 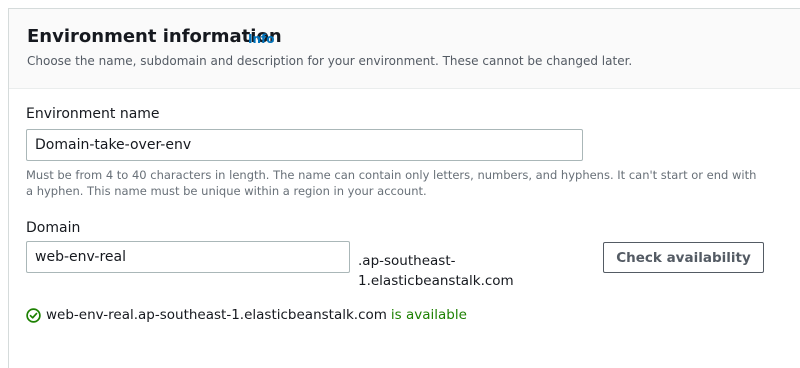 I want to click on check-availability-button: Check availability, so click(x=683, y=257).